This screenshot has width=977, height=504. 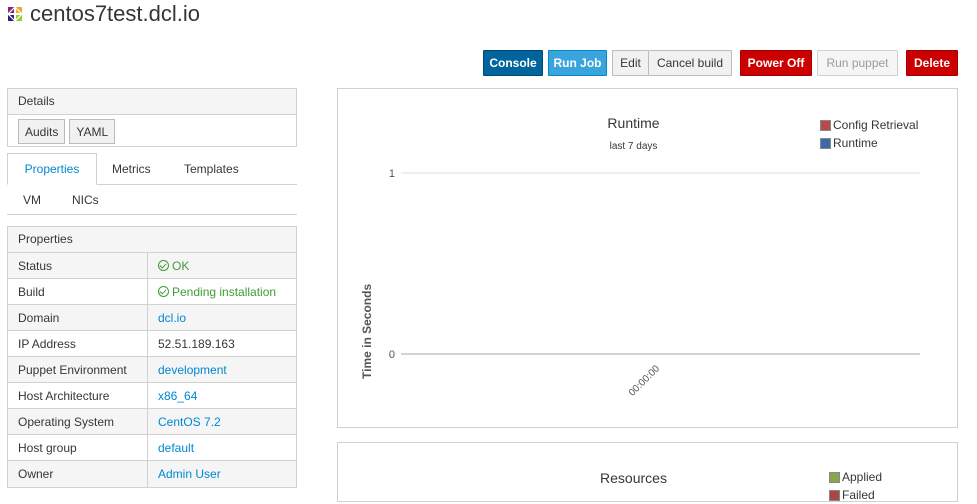 I want to click on property-row: Operating System CentOS 7.2, so click(x=152, y=422).